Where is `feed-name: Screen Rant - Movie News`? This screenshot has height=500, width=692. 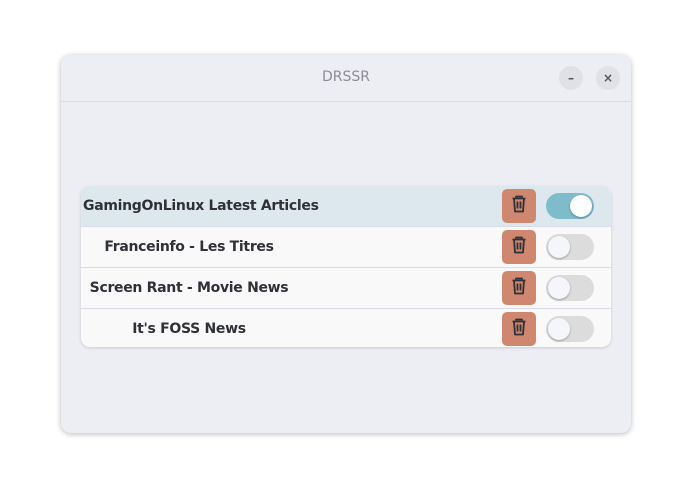 feed-name: Screen Rant - Movie News is located at coordinates (189, 288).